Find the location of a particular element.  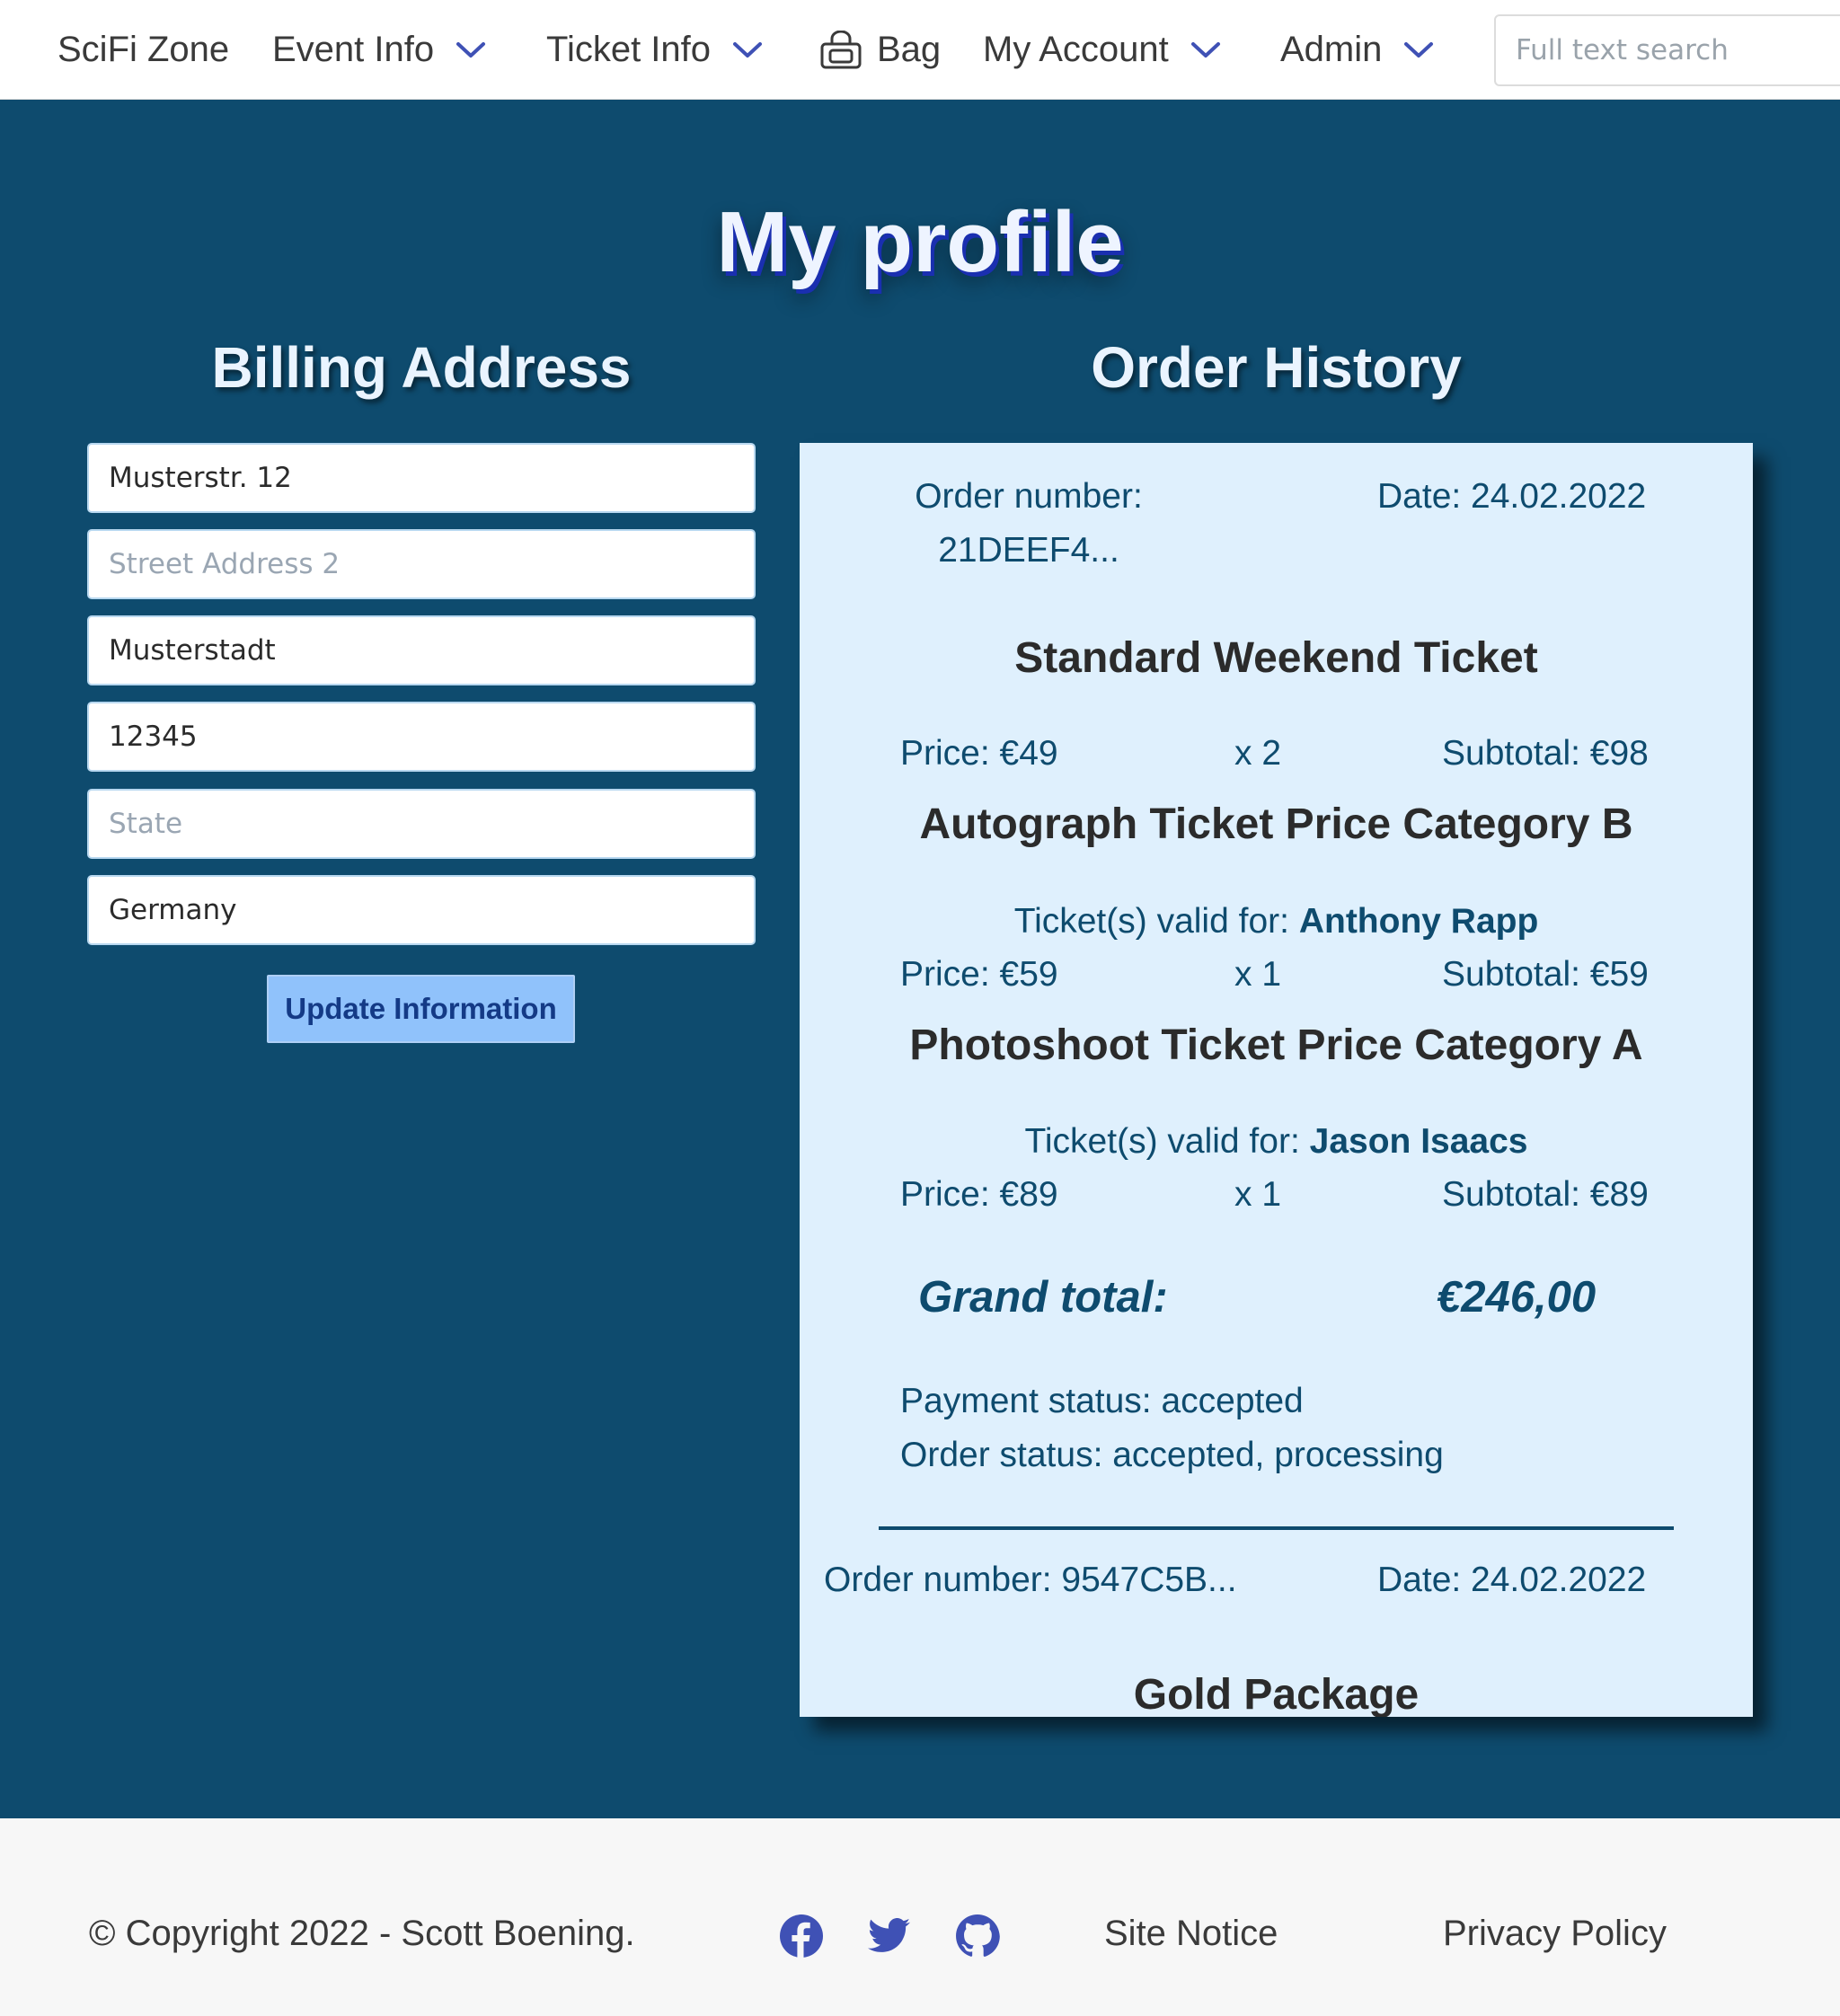

facebook-icon is located at coordinates (801, 1936).